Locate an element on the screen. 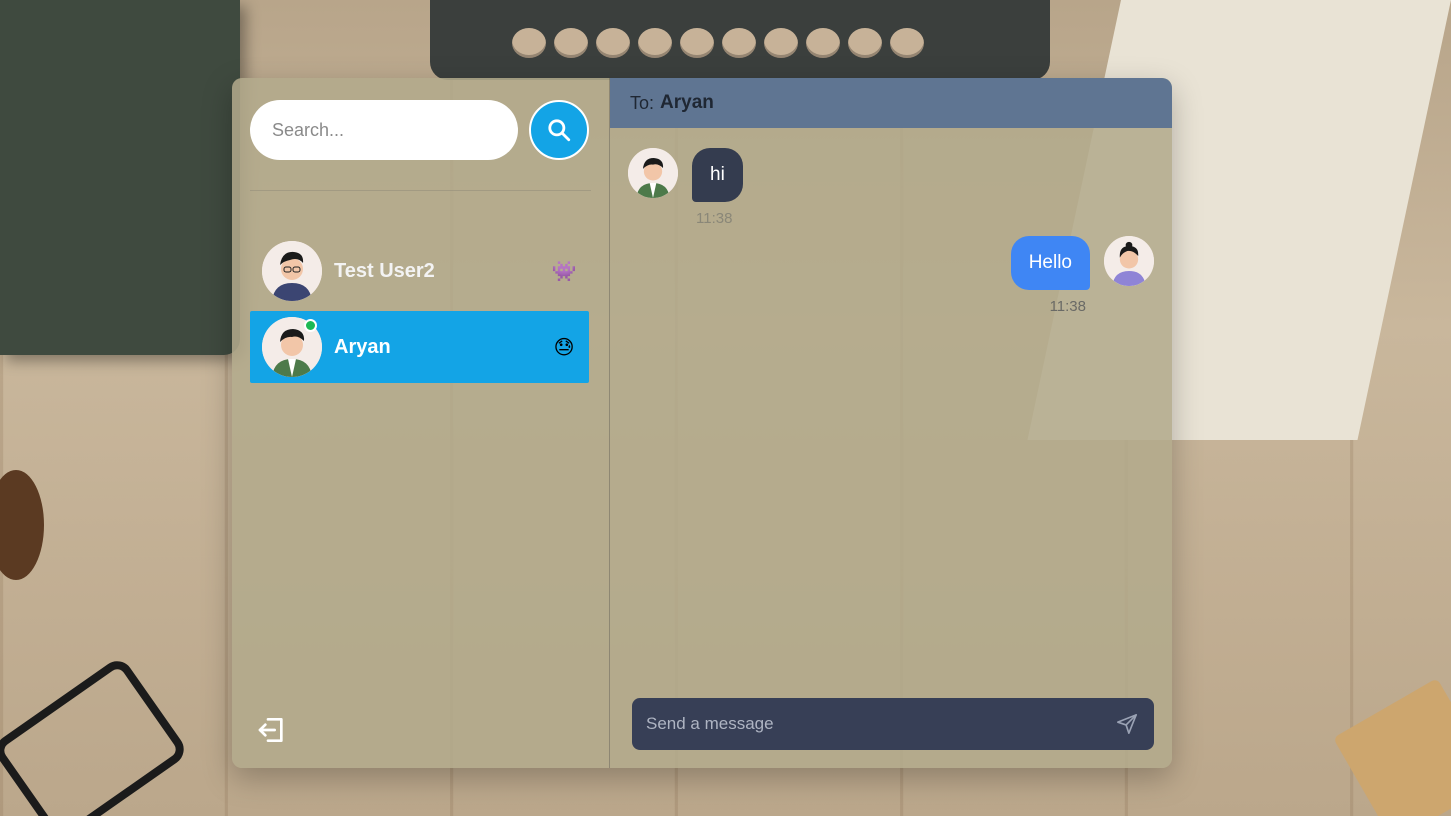  online-indicator is located at coordinates (310, 325).